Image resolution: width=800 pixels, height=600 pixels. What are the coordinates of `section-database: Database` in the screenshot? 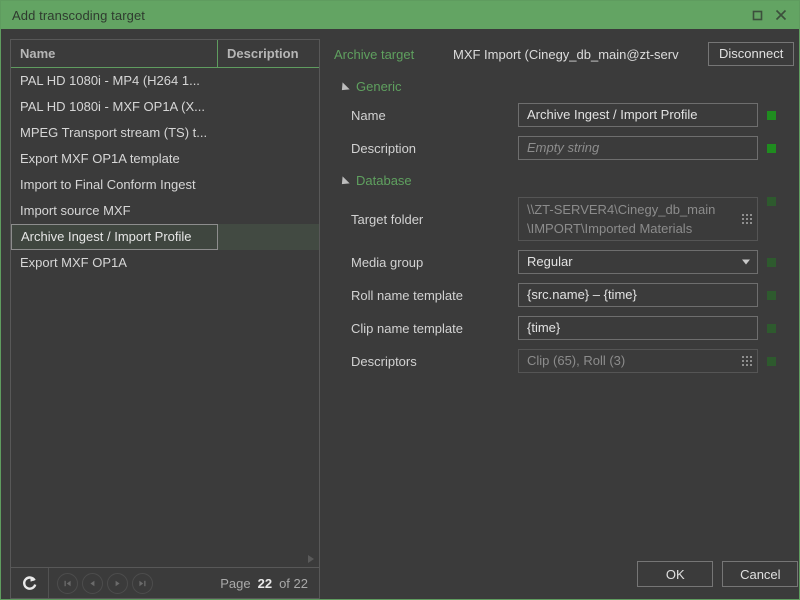 It's located at (569, 180).